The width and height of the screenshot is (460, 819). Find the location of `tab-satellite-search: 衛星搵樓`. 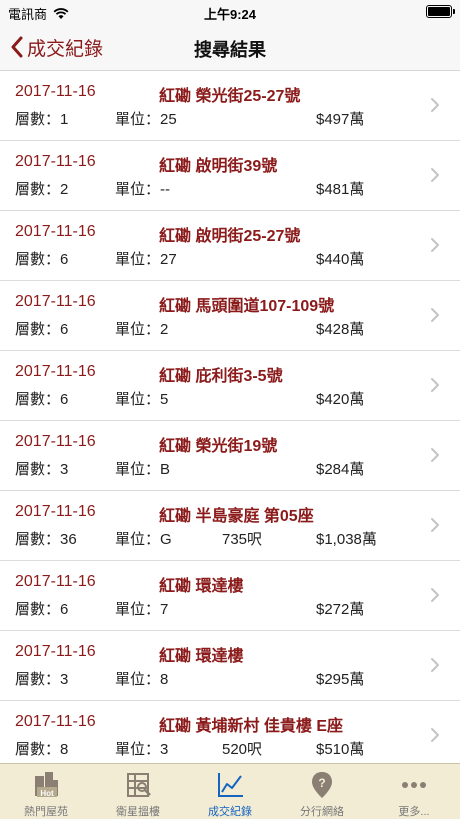

tab-satellite-search: 衛星搵樓 is located at coordinates (138, 791).